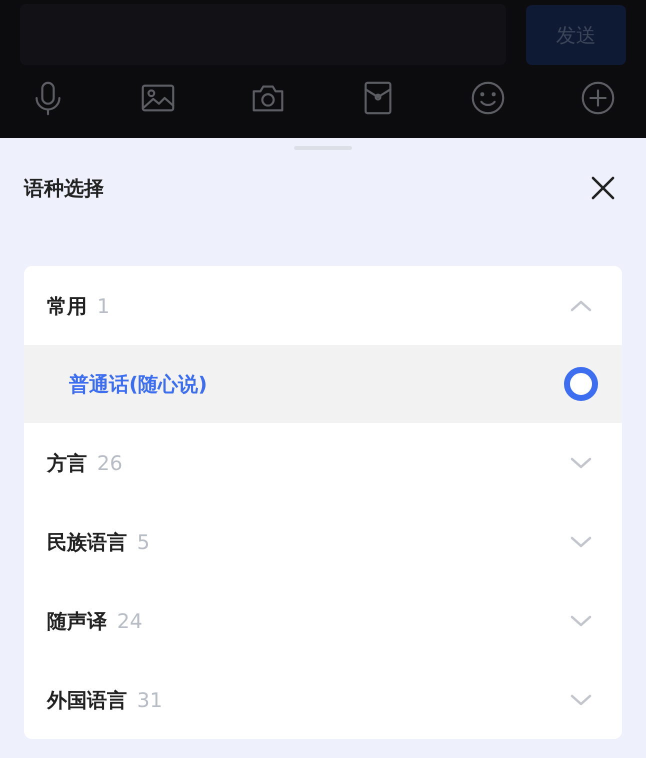 The height and width of the screenshot is (758, 646). I want to click on language-group-header: 常用 1, so click(323, 305).